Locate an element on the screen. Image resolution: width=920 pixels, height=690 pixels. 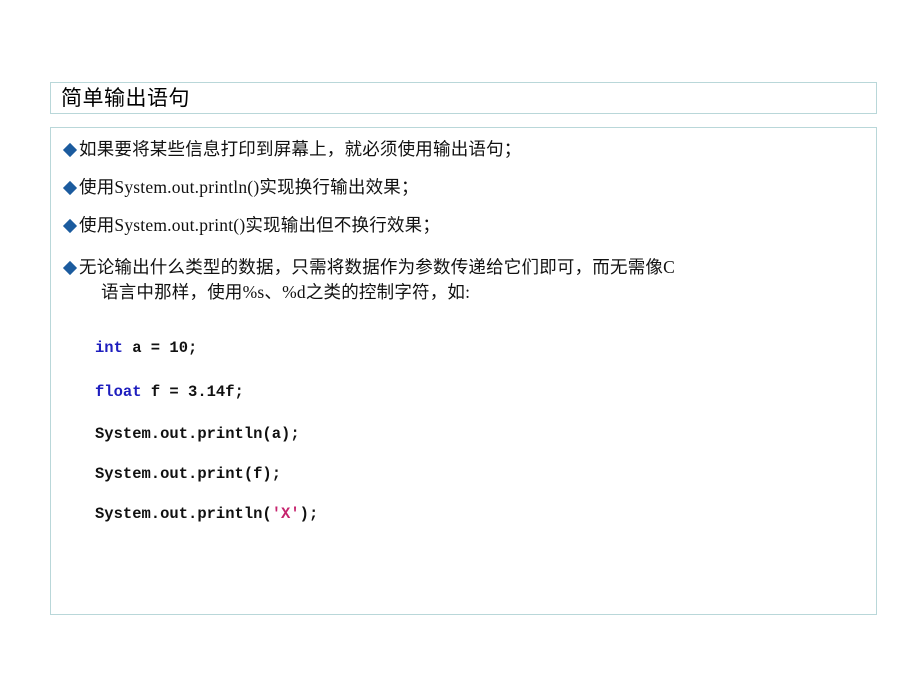
bullet-item-2: 使用System.out.println()实现换行输出效果； is located at coordinates (459, 187).